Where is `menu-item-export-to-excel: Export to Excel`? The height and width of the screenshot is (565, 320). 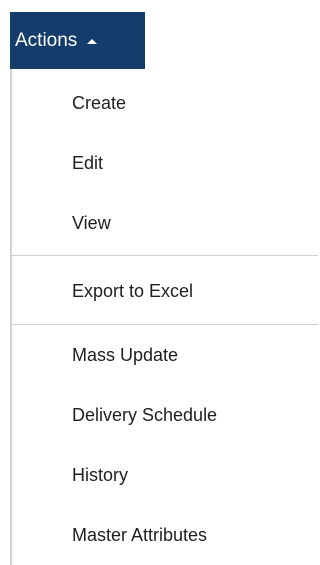
menu-item-export-to-excel: Export to Excel is located at coordinates (132, 291).